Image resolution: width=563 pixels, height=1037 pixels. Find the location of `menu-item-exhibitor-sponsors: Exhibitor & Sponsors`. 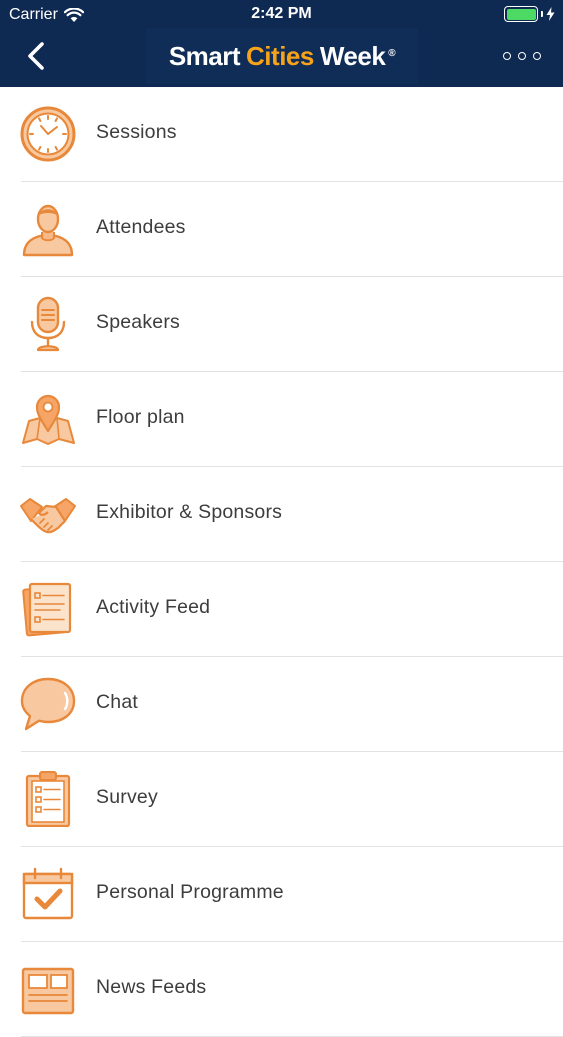

menu-item-exhibitor-sponsors: Exhibitor & Sponsors is located at coordinates (281, 514).